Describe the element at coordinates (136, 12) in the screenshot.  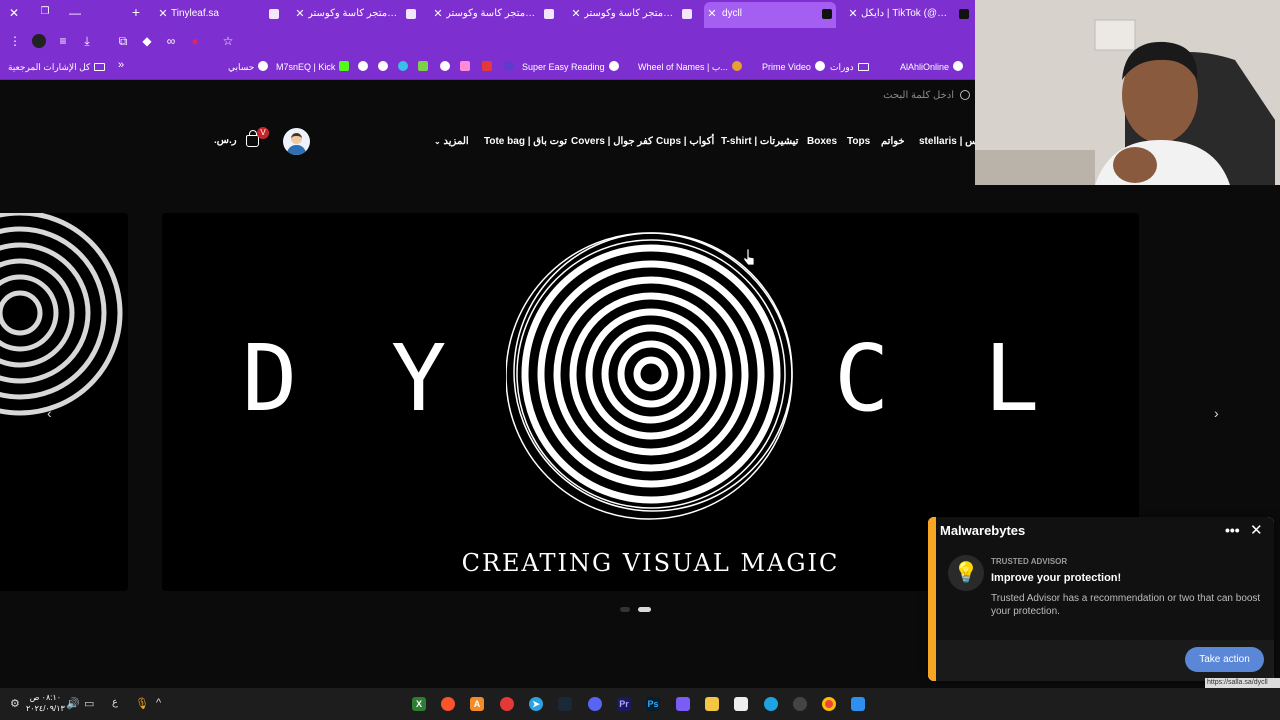
I see `new-tab-button: +` at that location.